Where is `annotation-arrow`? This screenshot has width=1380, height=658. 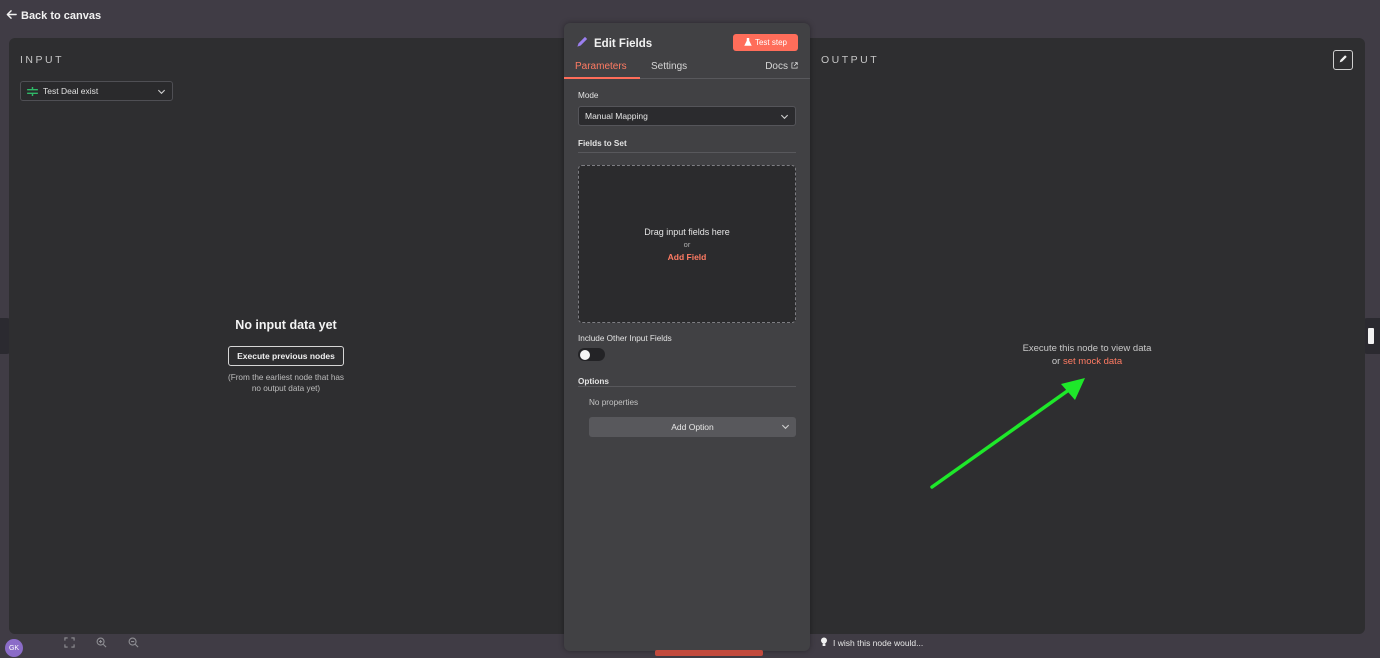
annotation-arrow is located at coordinates (1007, 433).